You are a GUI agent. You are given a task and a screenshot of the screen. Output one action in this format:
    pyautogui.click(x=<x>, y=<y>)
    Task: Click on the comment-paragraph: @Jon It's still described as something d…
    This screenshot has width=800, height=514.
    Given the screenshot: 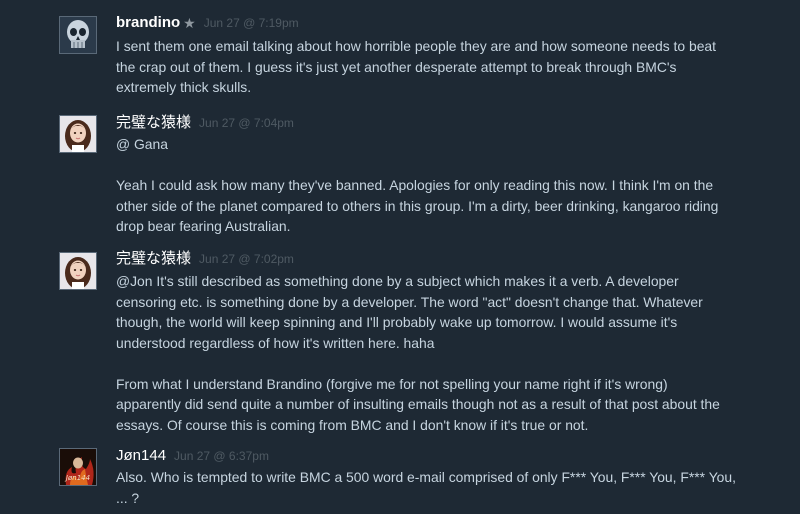 What is the action you would take?
    pyautogui.click(x=409, y=312)
    